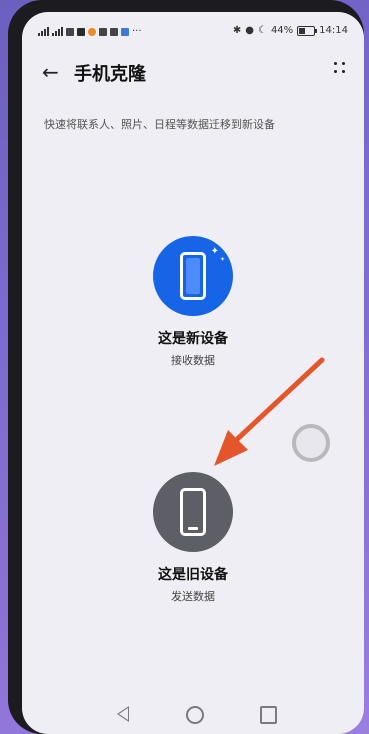  Describe the element at coordinates (123, 714) in the screenshot. I see `nav-back-icon` at that location.